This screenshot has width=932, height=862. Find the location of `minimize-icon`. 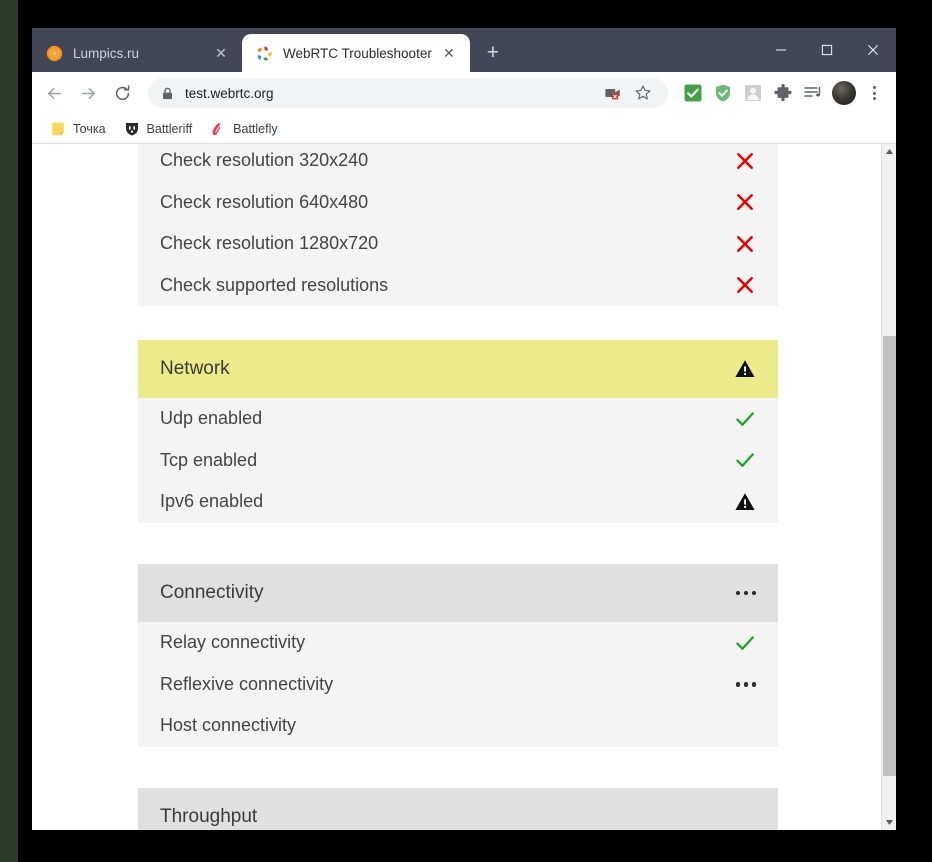

minimize-icon is located at coordinates (781, 50).